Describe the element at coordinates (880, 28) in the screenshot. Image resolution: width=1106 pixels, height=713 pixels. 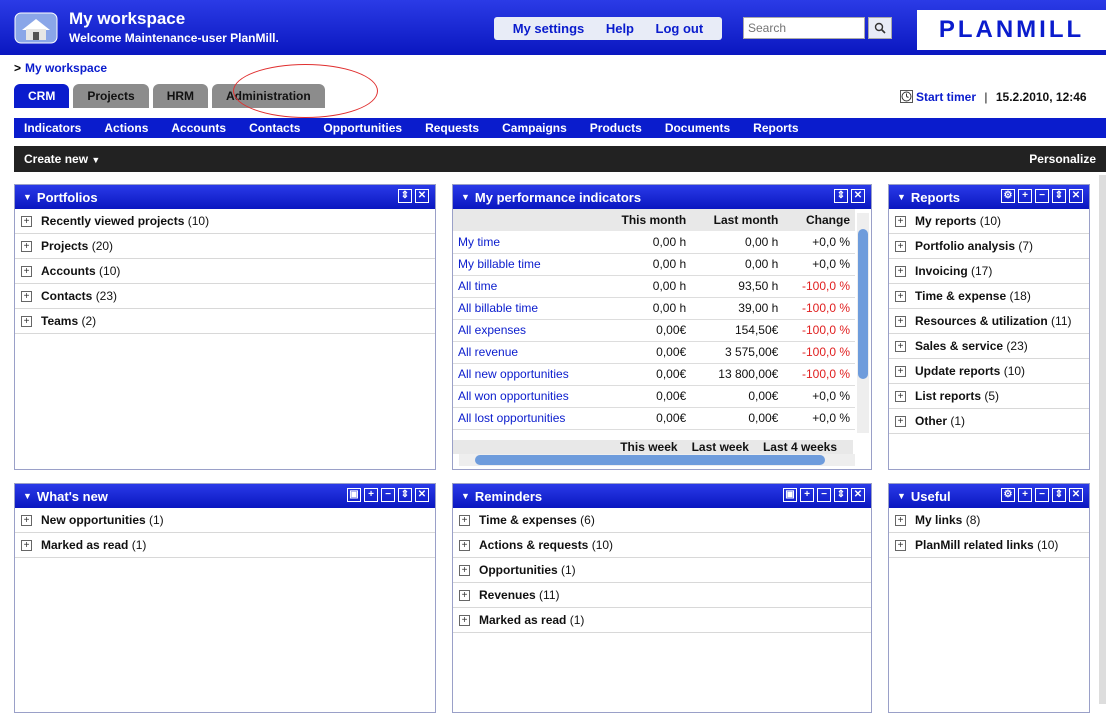
I see `search-button` at that location.